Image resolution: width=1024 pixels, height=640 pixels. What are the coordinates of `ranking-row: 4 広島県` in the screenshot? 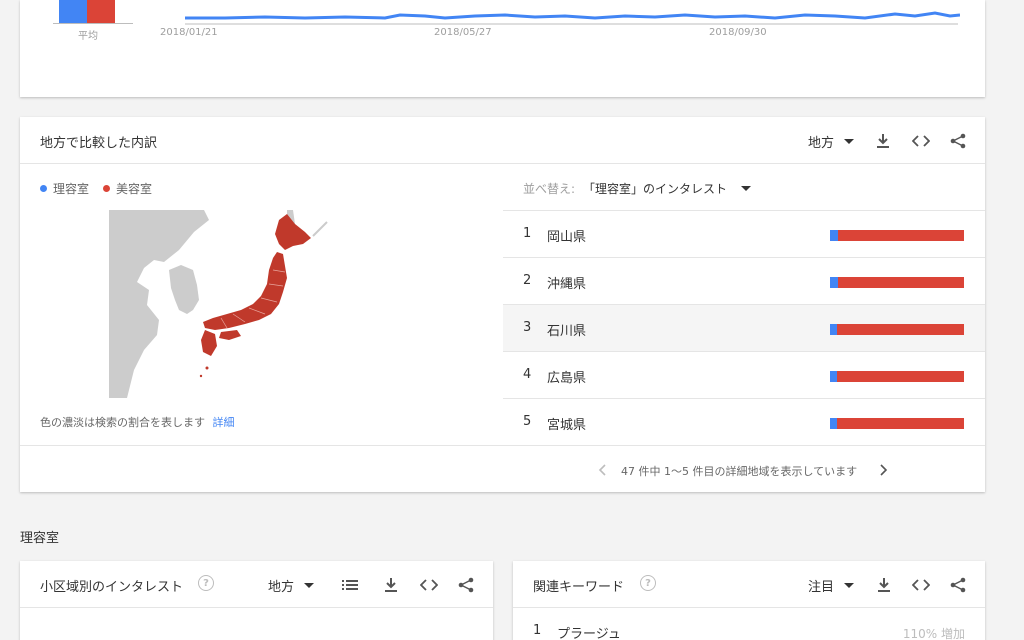 It's located at (744, 375).